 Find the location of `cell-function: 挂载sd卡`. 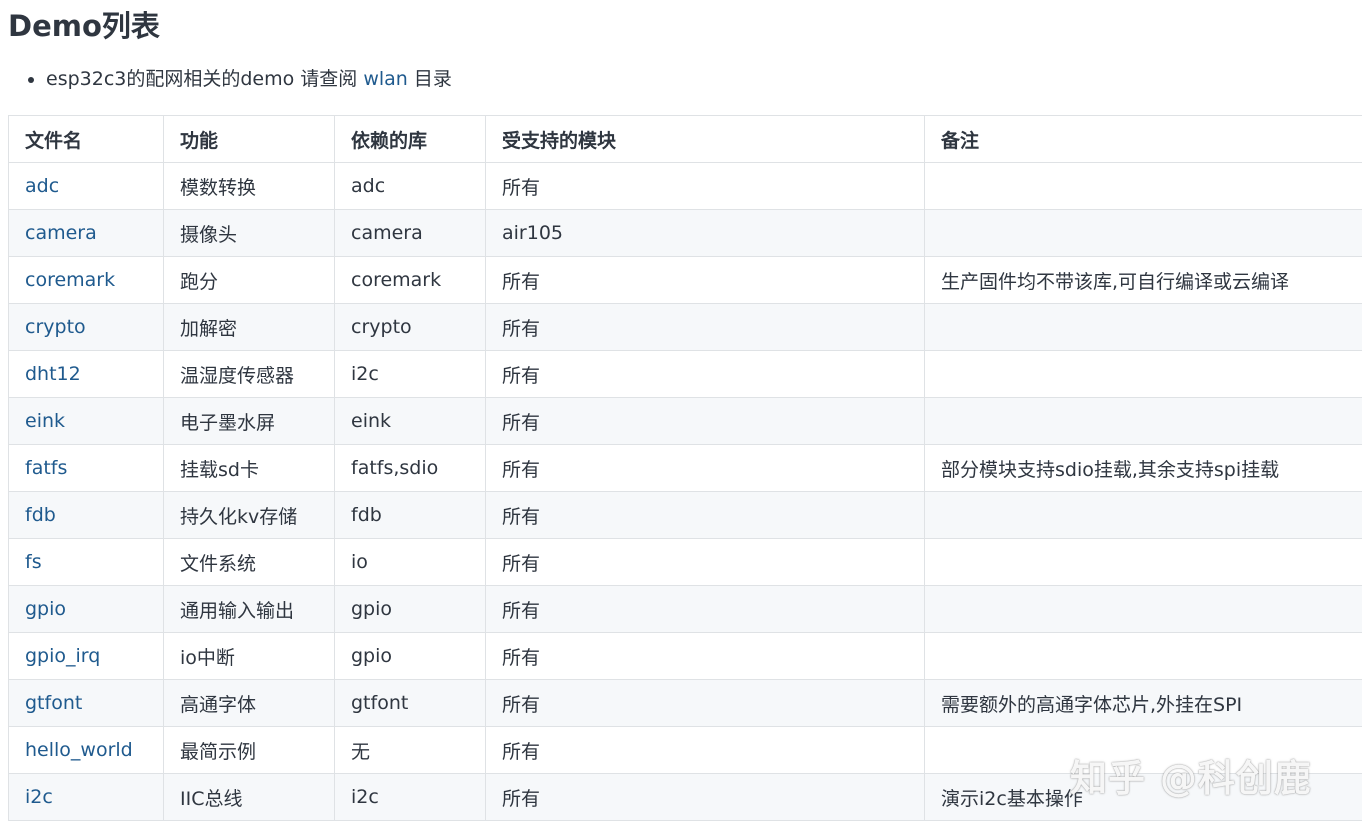

cell-function: 挂载sd卡 is located at coordinates (249, 468).